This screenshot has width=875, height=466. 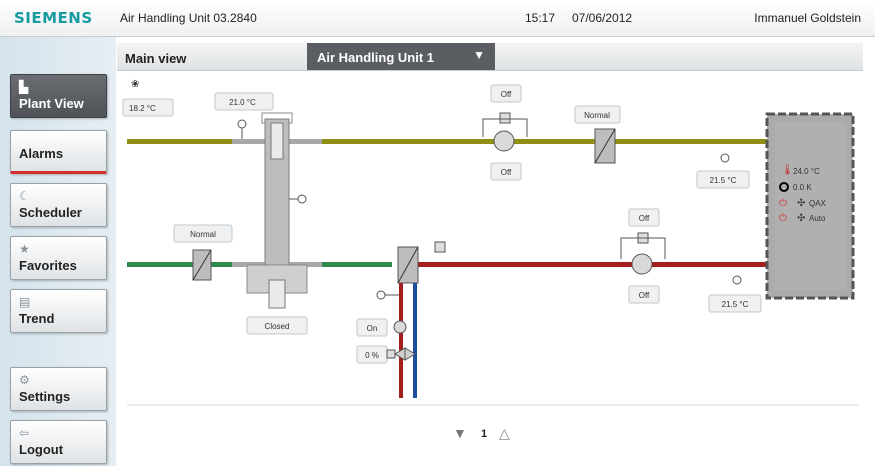 I want to click on page-number: 1, so click(x=484, y=434).